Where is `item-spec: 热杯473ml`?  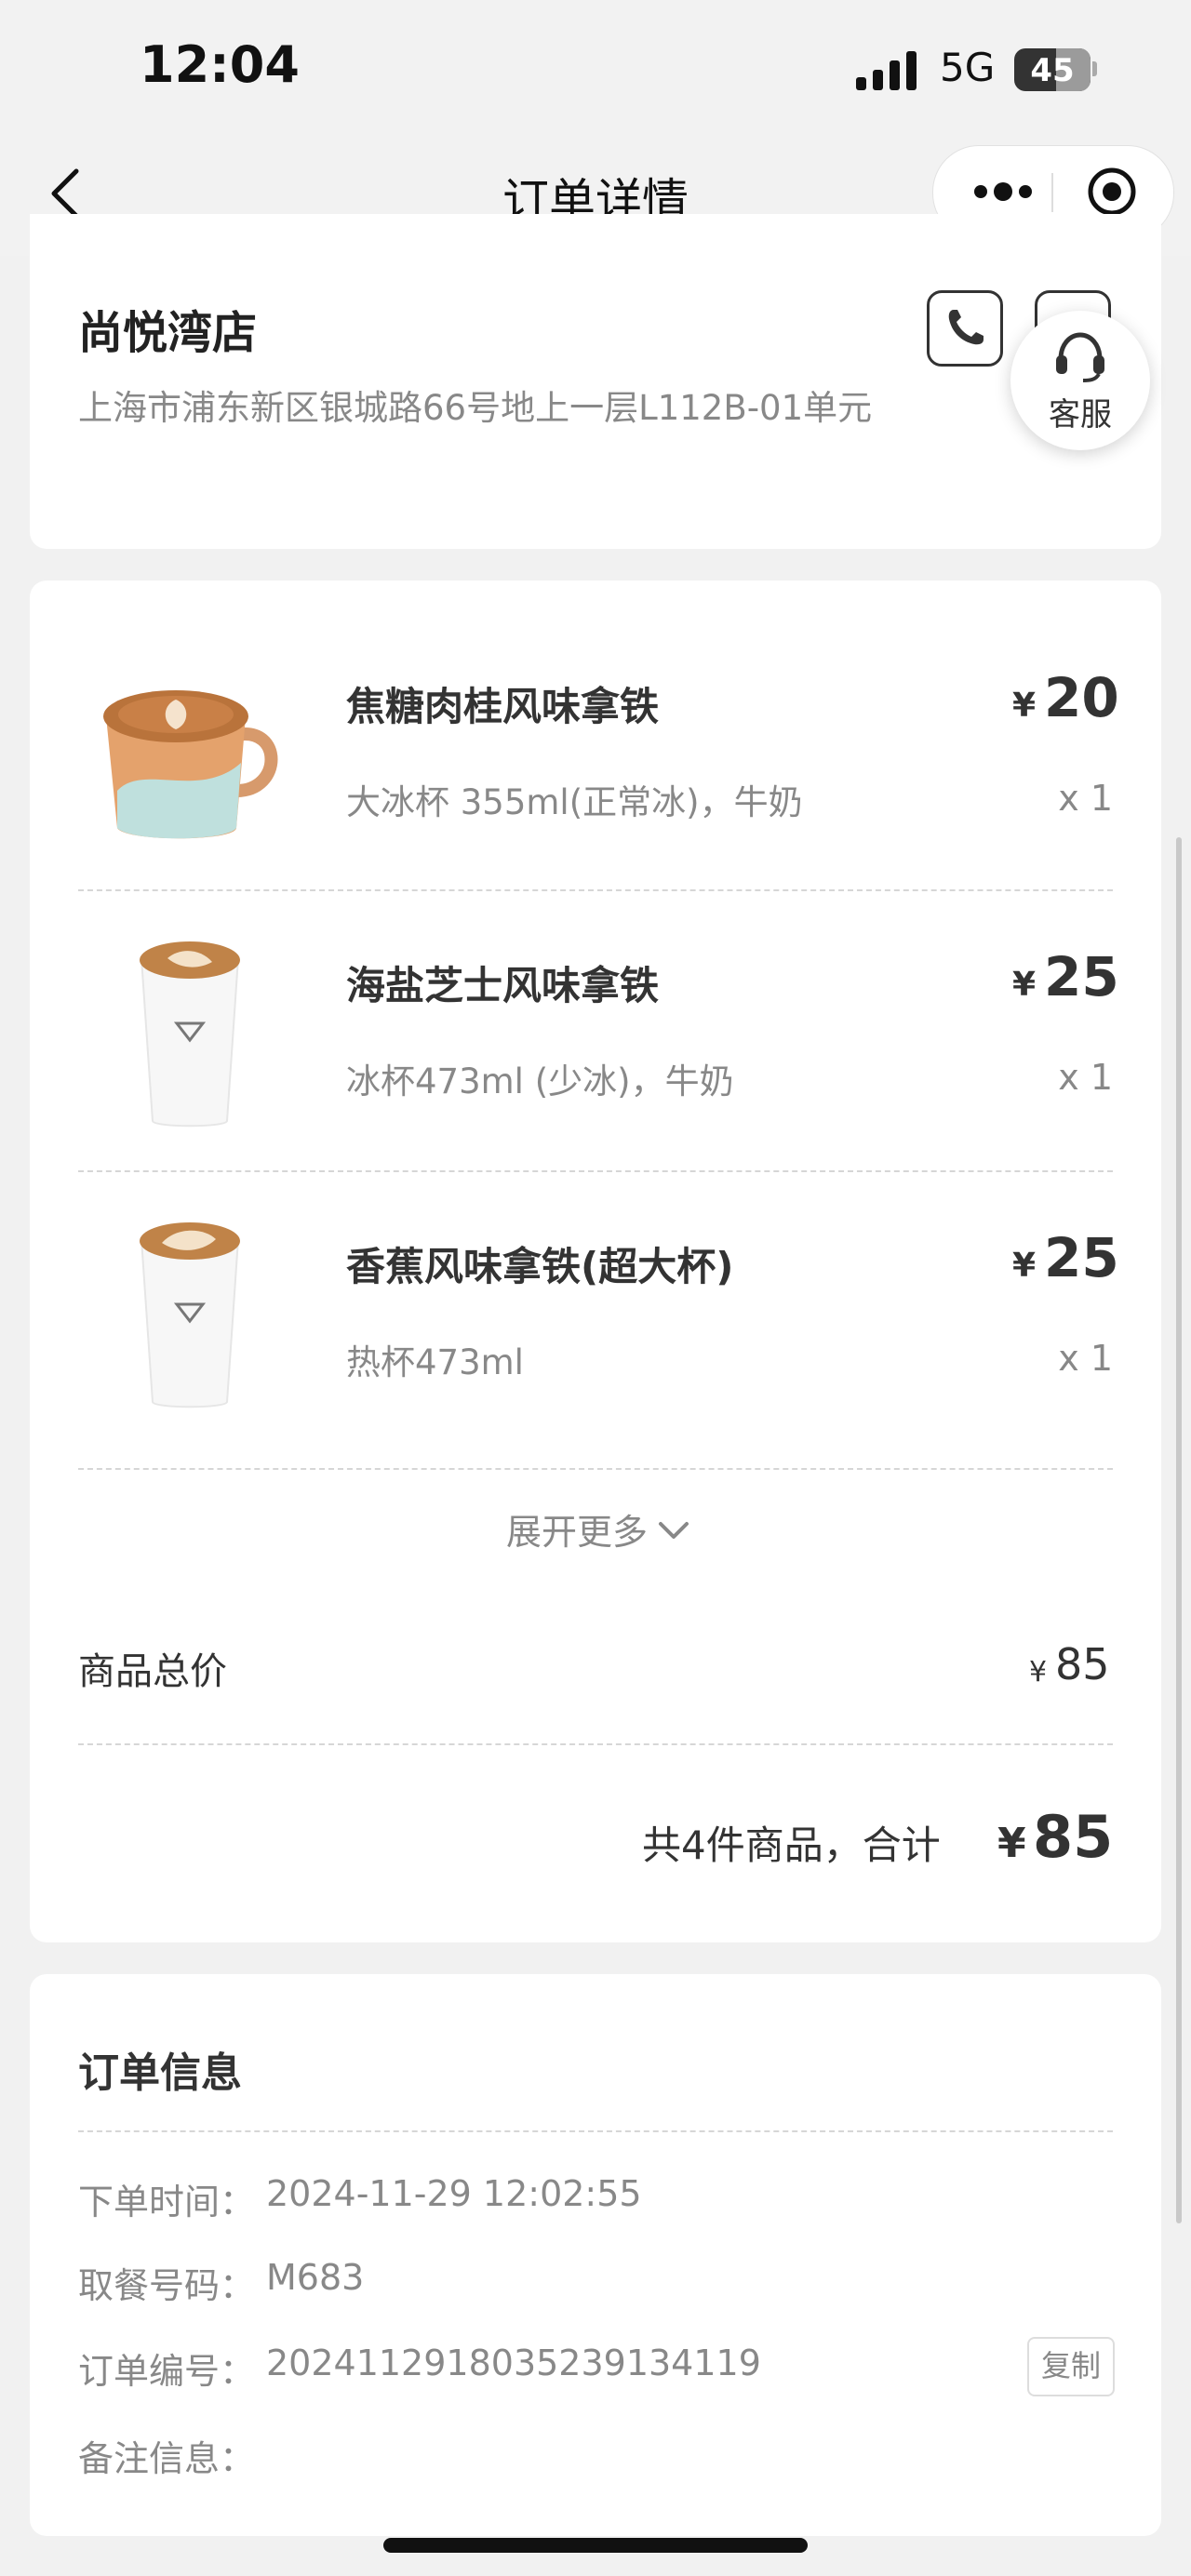 item-spec: 热杯473ml is located at coordinates (435, 1362).